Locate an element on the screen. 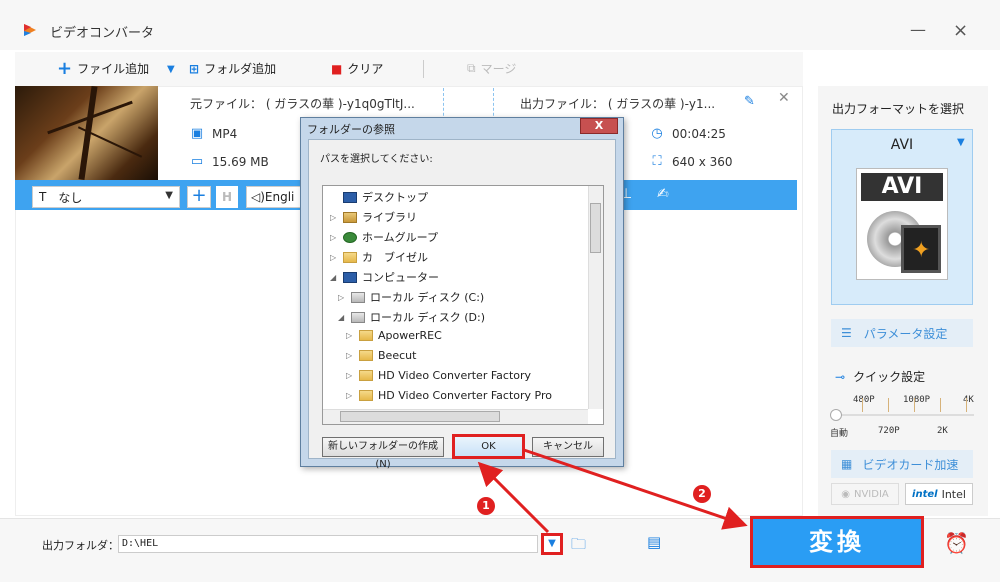 This screenshot has height=582, width=1000. convert-button: 変換 is located at coordinates (837, 542).